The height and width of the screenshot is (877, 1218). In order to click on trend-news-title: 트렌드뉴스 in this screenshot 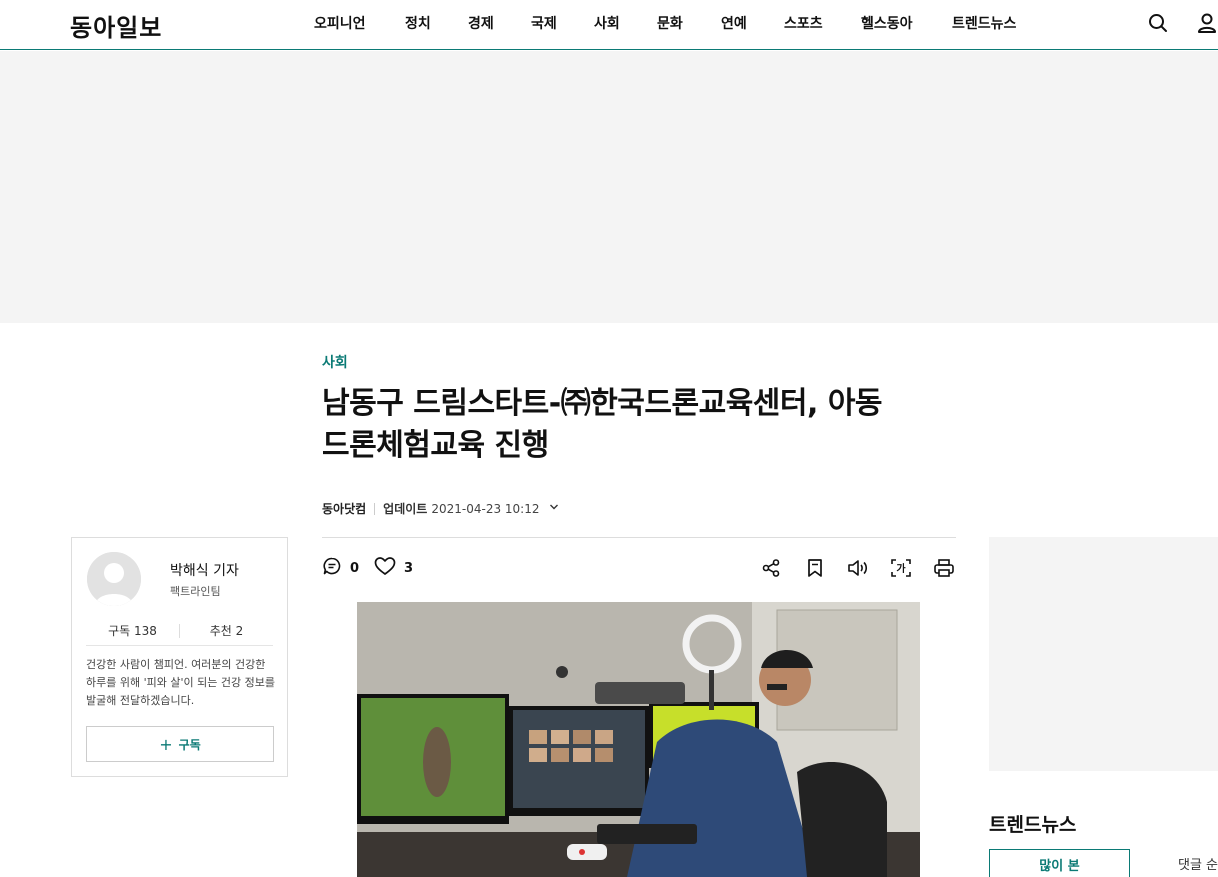, I will do `click(1033, 825)`.